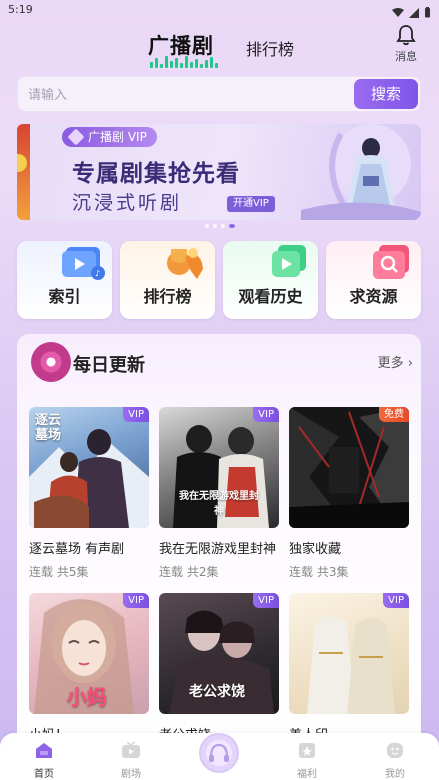 This screenshot has width=439, height=780. I want to click on center-play-button, so click(219, 753).